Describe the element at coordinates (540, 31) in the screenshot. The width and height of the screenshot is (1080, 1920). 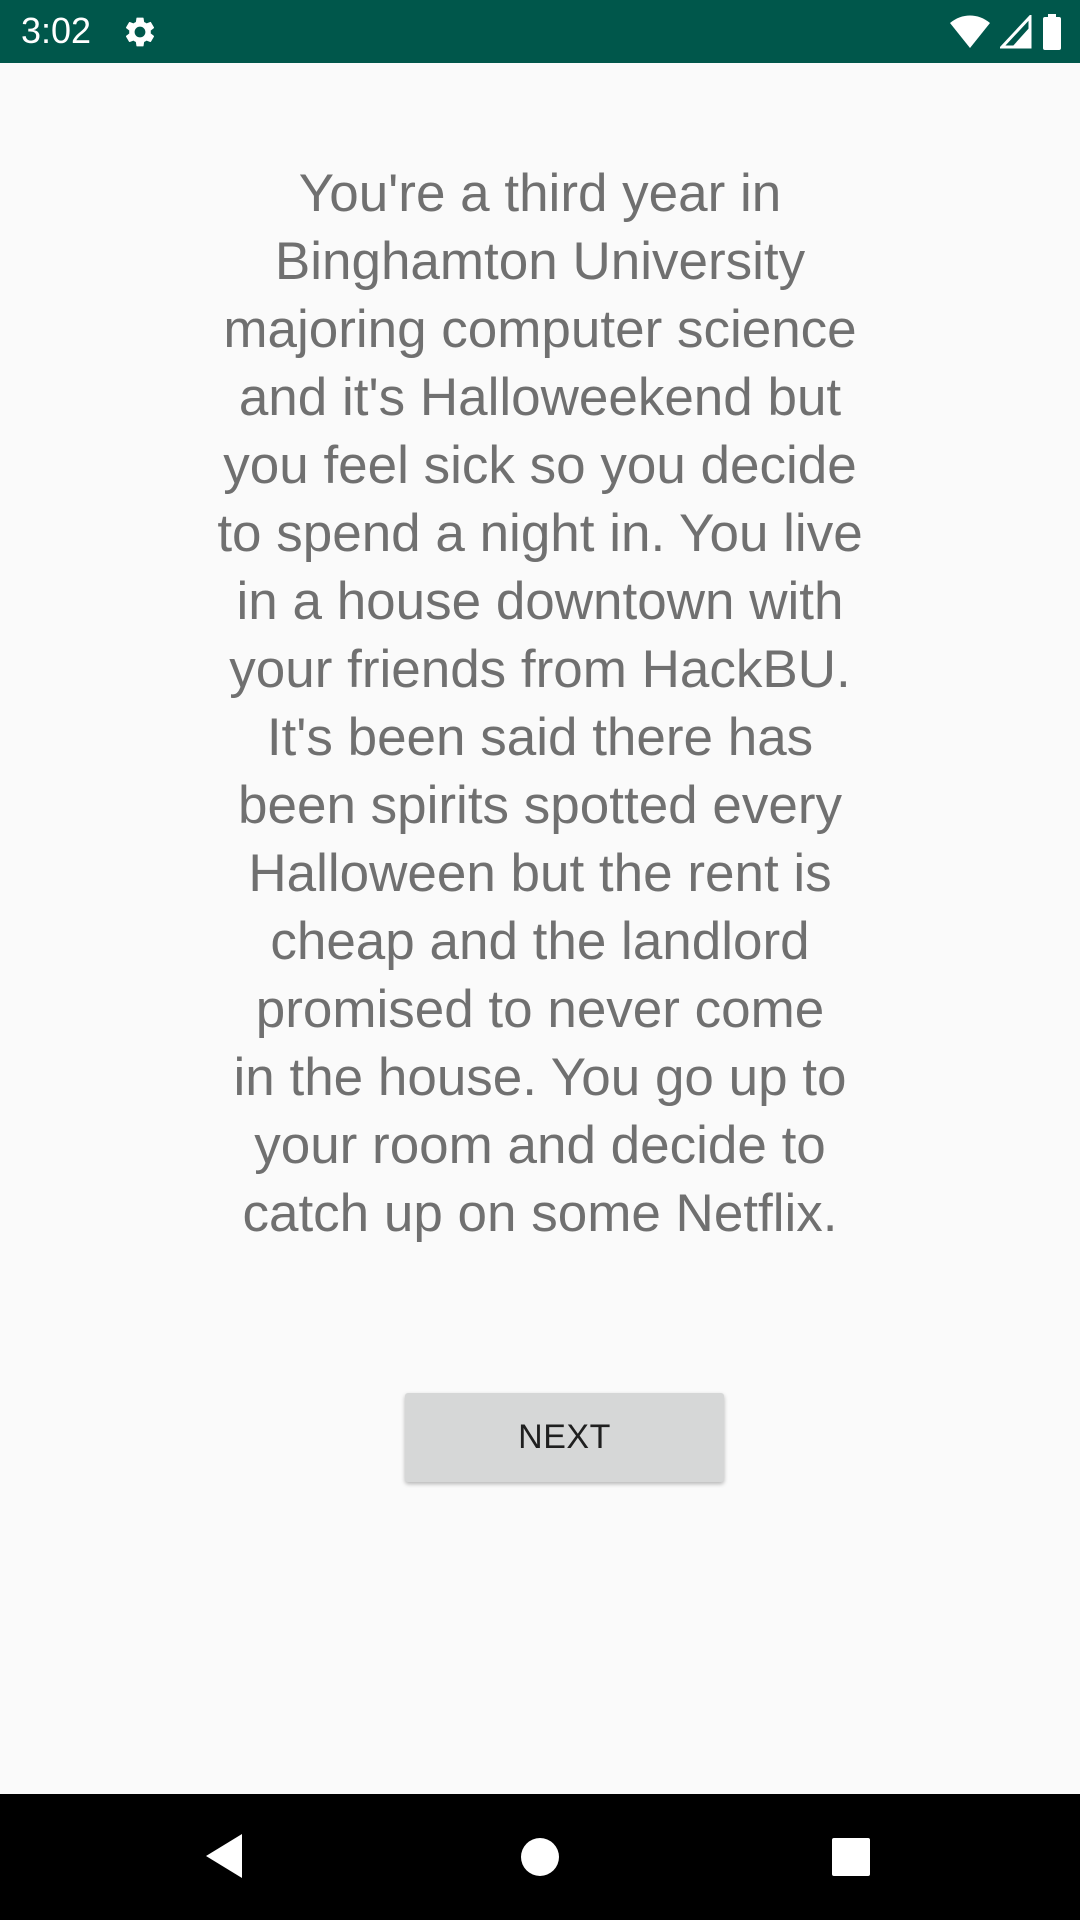
I see `status-bar: 3:02` at that location.